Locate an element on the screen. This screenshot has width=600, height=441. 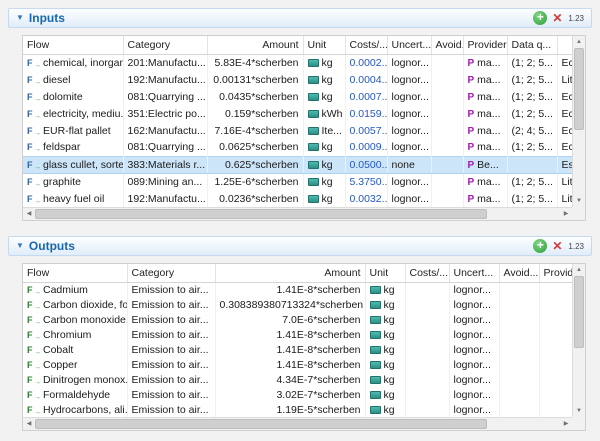
cell-flow: Fheavy fuel oil is located at coordinates (73, 198).